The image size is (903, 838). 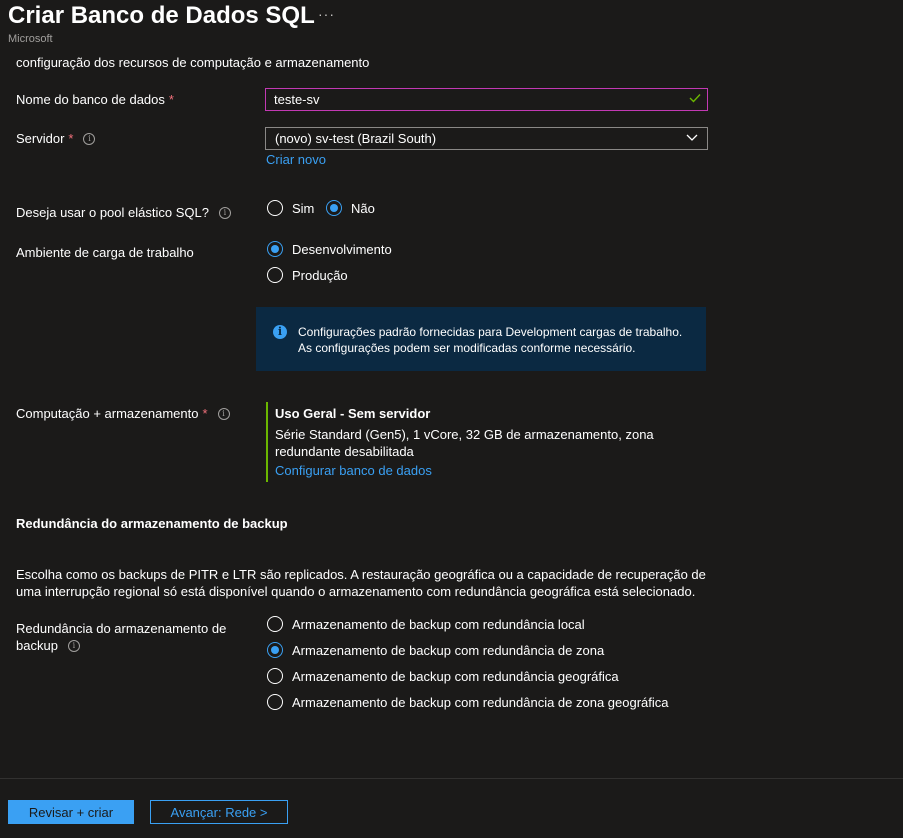 I want to click on database-name-field, so click(x=486, y=99).